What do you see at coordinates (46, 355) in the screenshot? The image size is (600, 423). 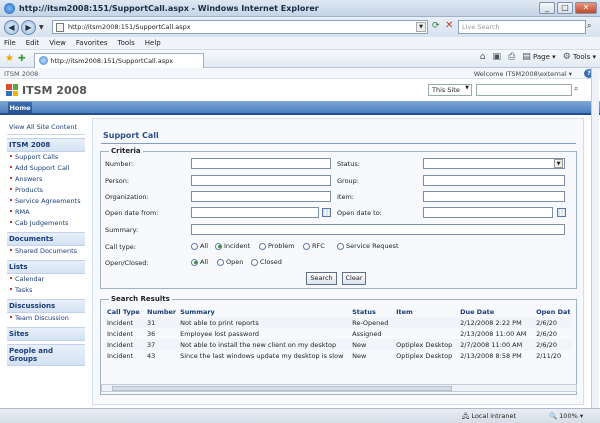 I see `quick-launch-header-people-and-groups: People and Groups` at bounding box center [46, 355].